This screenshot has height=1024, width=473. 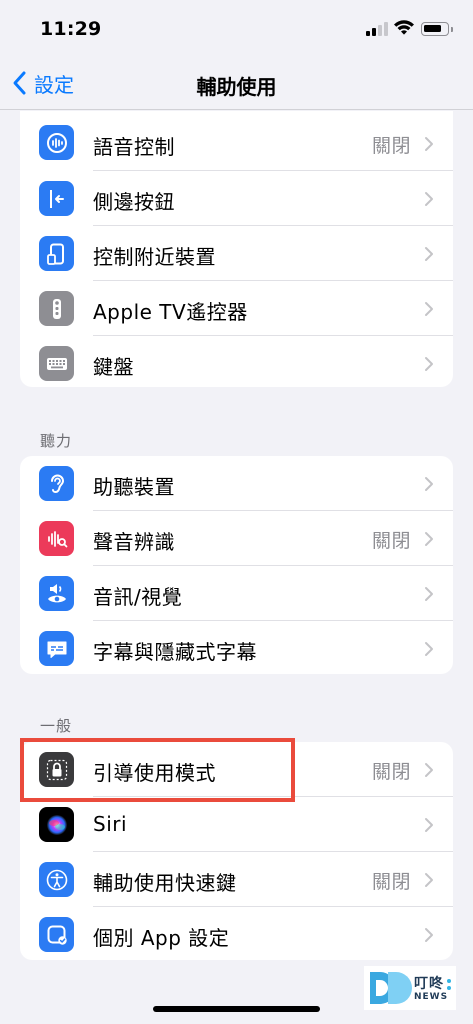 I want to click on status-bar: 11:29, so click(x=236, y=29).